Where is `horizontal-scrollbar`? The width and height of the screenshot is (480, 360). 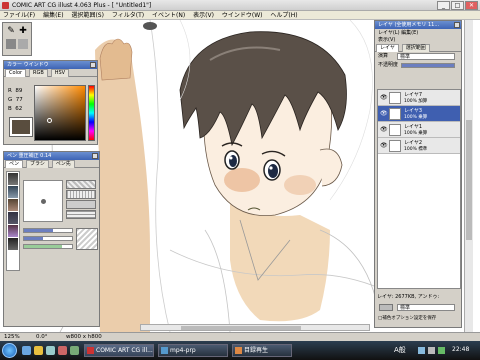 horizontal-scrollbar is located at coordinates (255, 327).